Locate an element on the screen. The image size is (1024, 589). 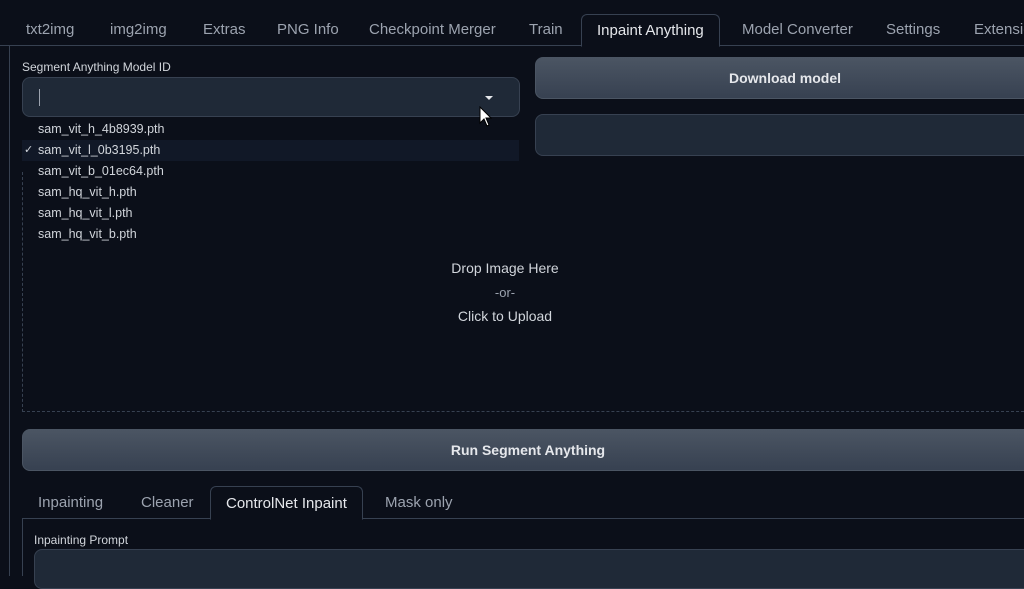
tab-train: Train is located at coordinates (546, 30).